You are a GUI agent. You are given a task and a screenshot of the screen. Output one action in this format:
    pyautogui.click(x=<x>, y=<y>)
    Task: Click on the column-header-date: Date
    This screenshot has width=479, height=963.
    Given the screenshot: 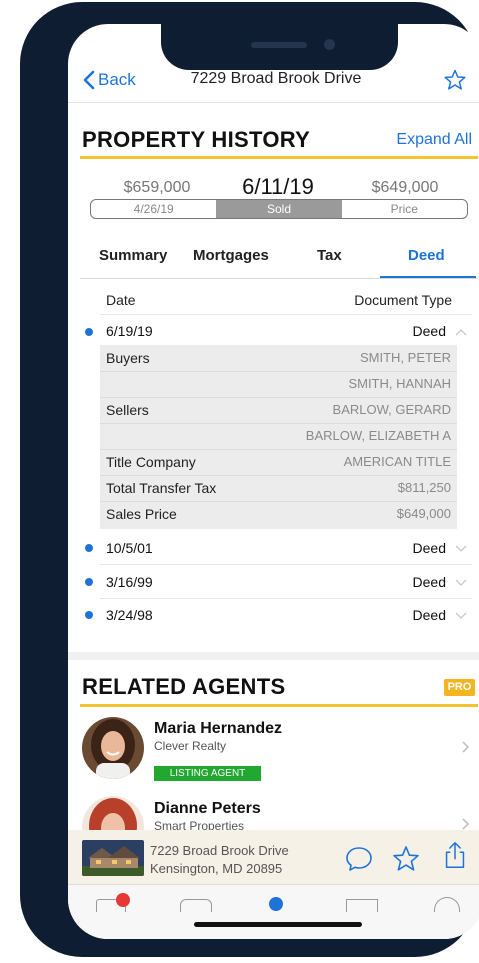 What is the action you would take?
    pyautogui.click(x=121, y=300)
    